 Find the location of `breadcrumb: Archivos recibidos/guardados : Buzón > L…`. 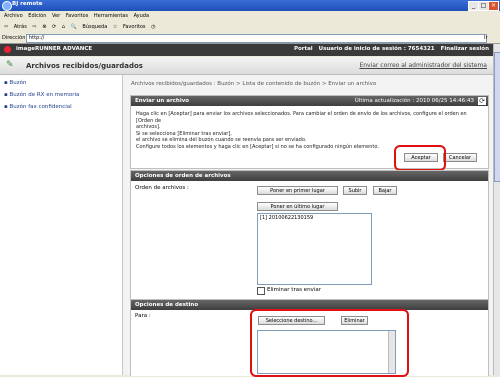

breadcrumb: Archivos recibidos/guardados : Buzón > L… is located at coordinates (254, 84).